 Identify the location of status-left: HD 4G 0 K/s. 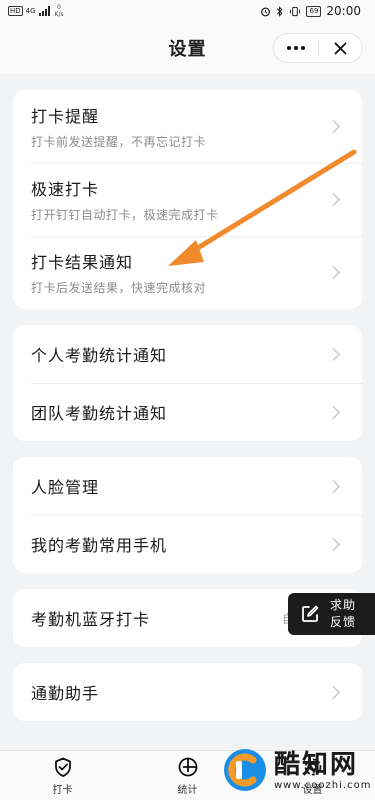
(36, 11).